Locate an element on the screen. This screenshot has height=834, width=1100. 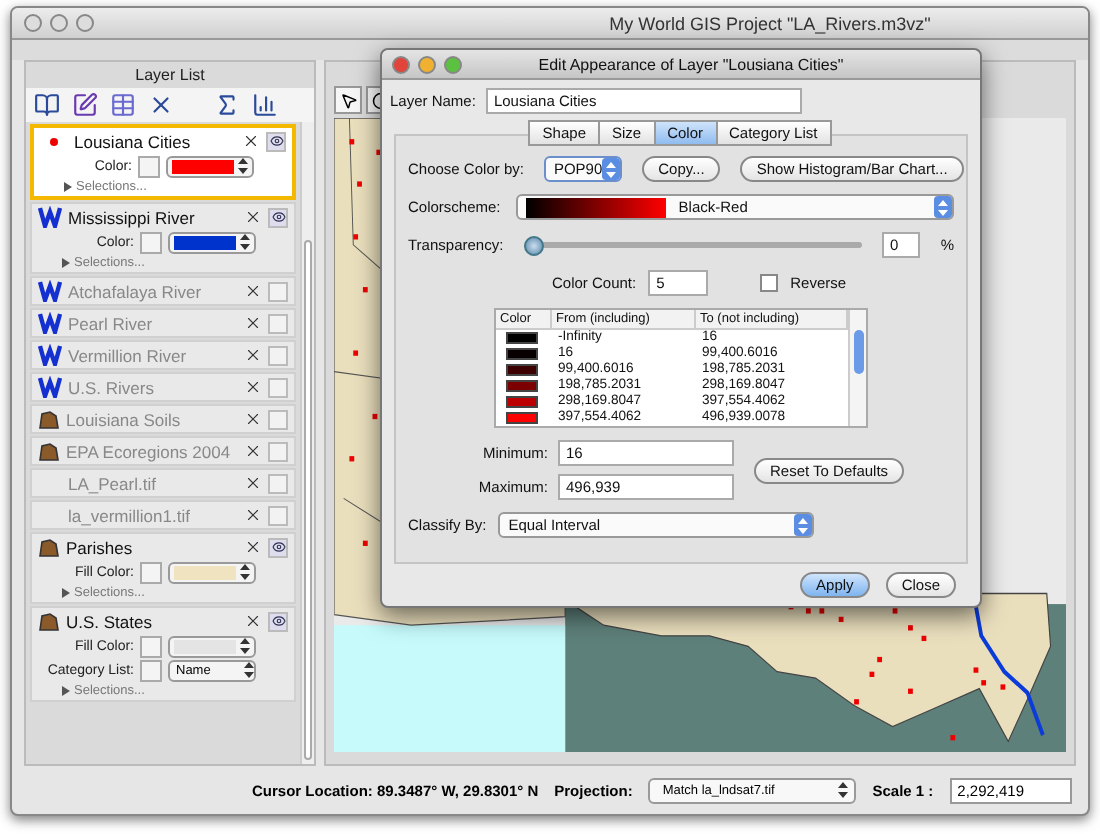
layer-name: Pearl River is located at coordinates (111, 323).